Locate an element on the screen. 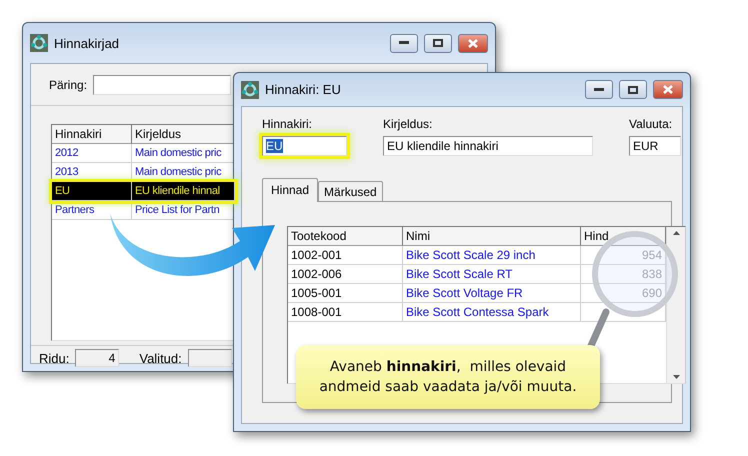 The height and width of the screenshot is (456, 748). tab: Hinnad is located at coordinates (290, 190).